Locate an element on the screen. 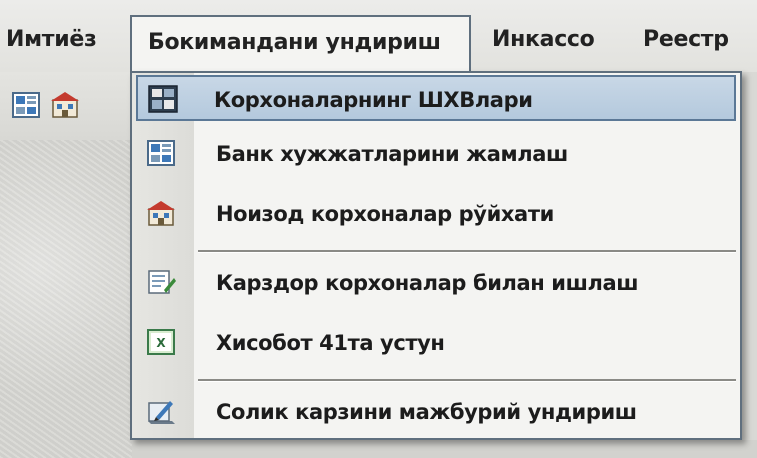 The image size is (757, 458). workspace-edge is located at coordinates (749, 265).